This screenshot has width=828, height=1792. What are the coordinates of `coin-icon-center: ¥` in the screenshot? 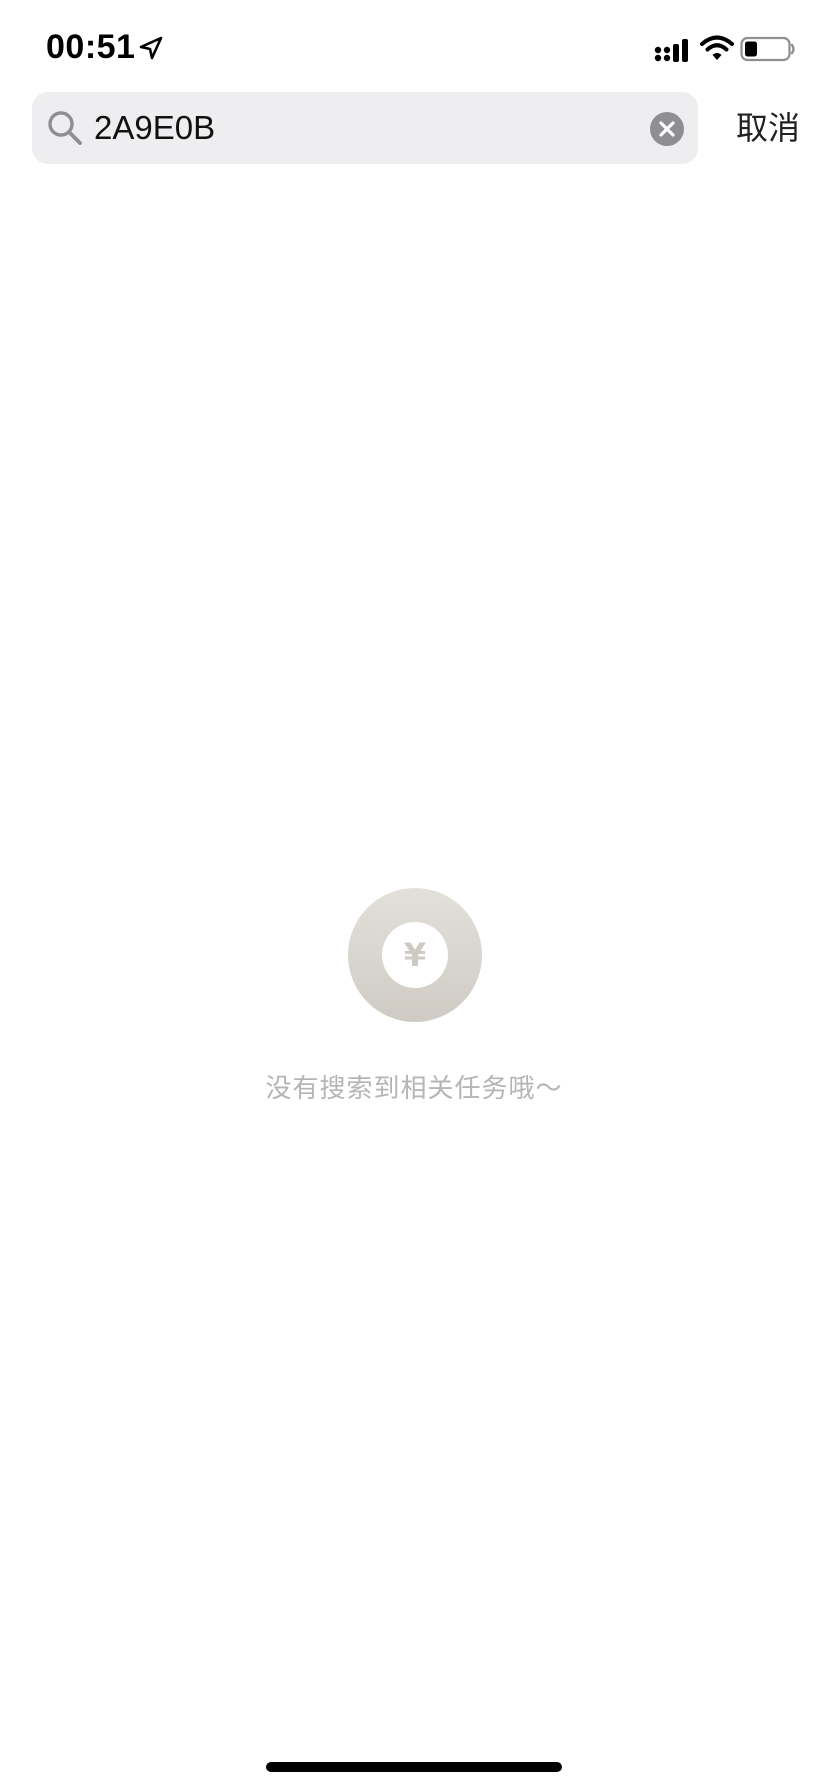 It's located at (415, 955).